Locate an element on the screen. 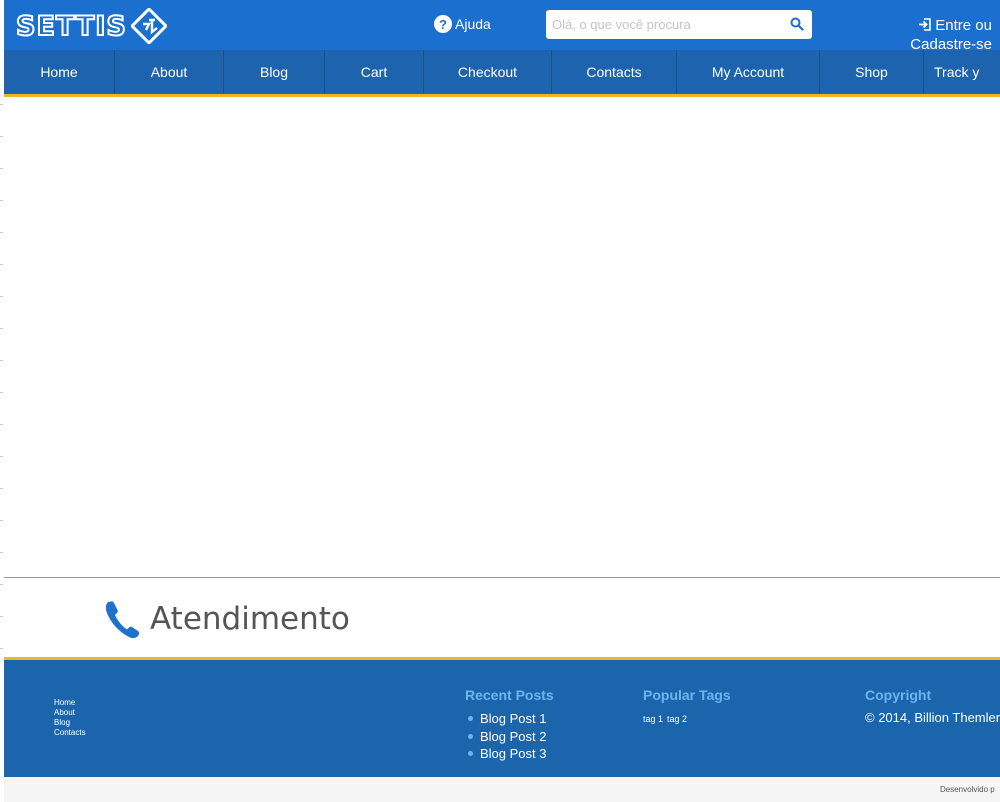  footer-link-about: About is located at coordinates (70, 713).